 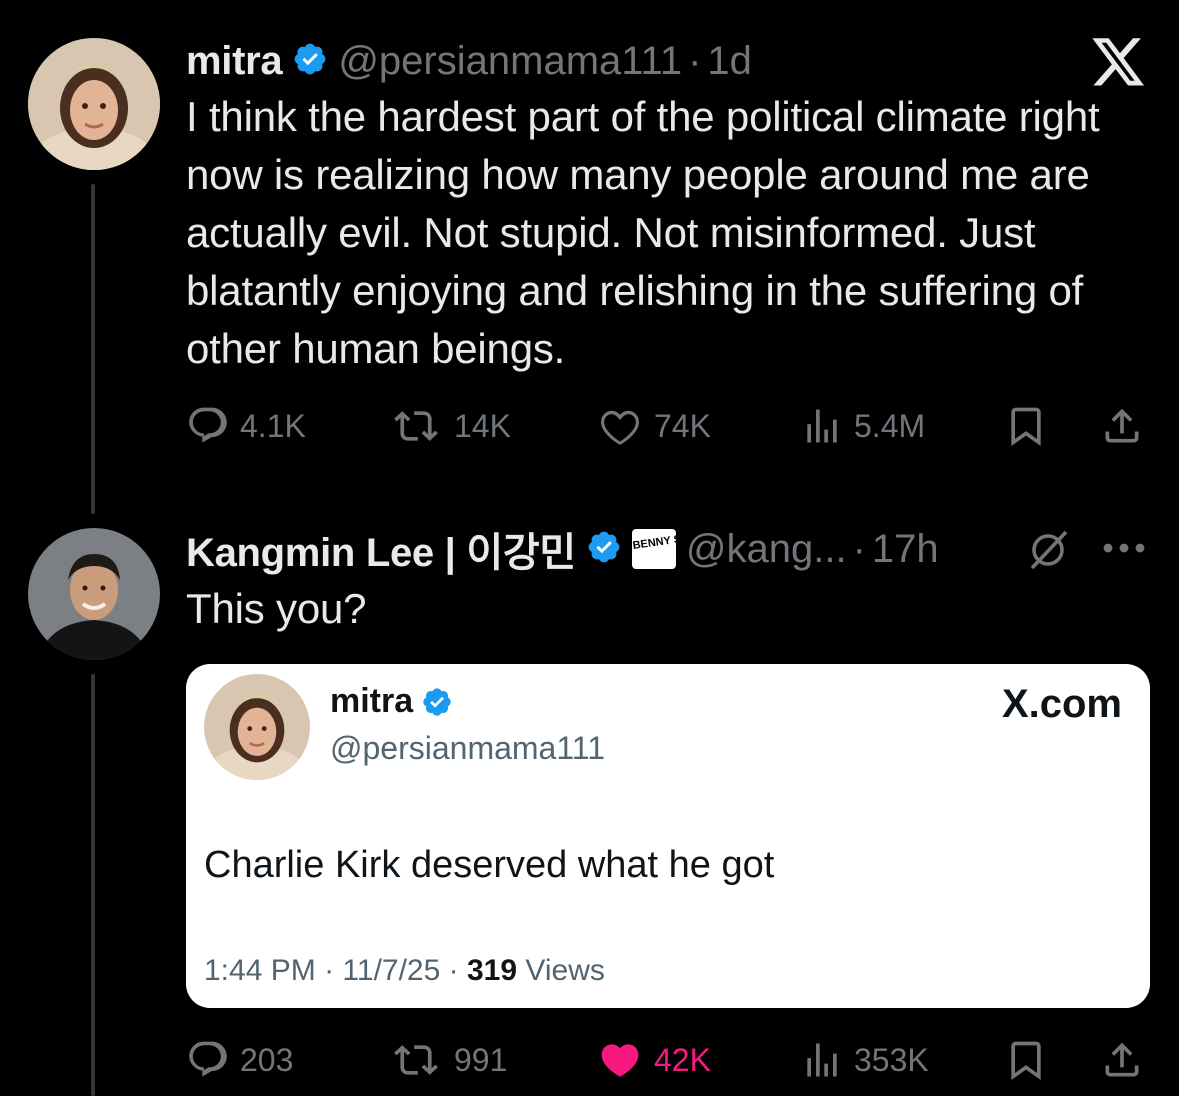 What do you see at coordinates (447, 1060) in the screenshot?
I see `repost-button: 991` at bounding box center [447, 1060].